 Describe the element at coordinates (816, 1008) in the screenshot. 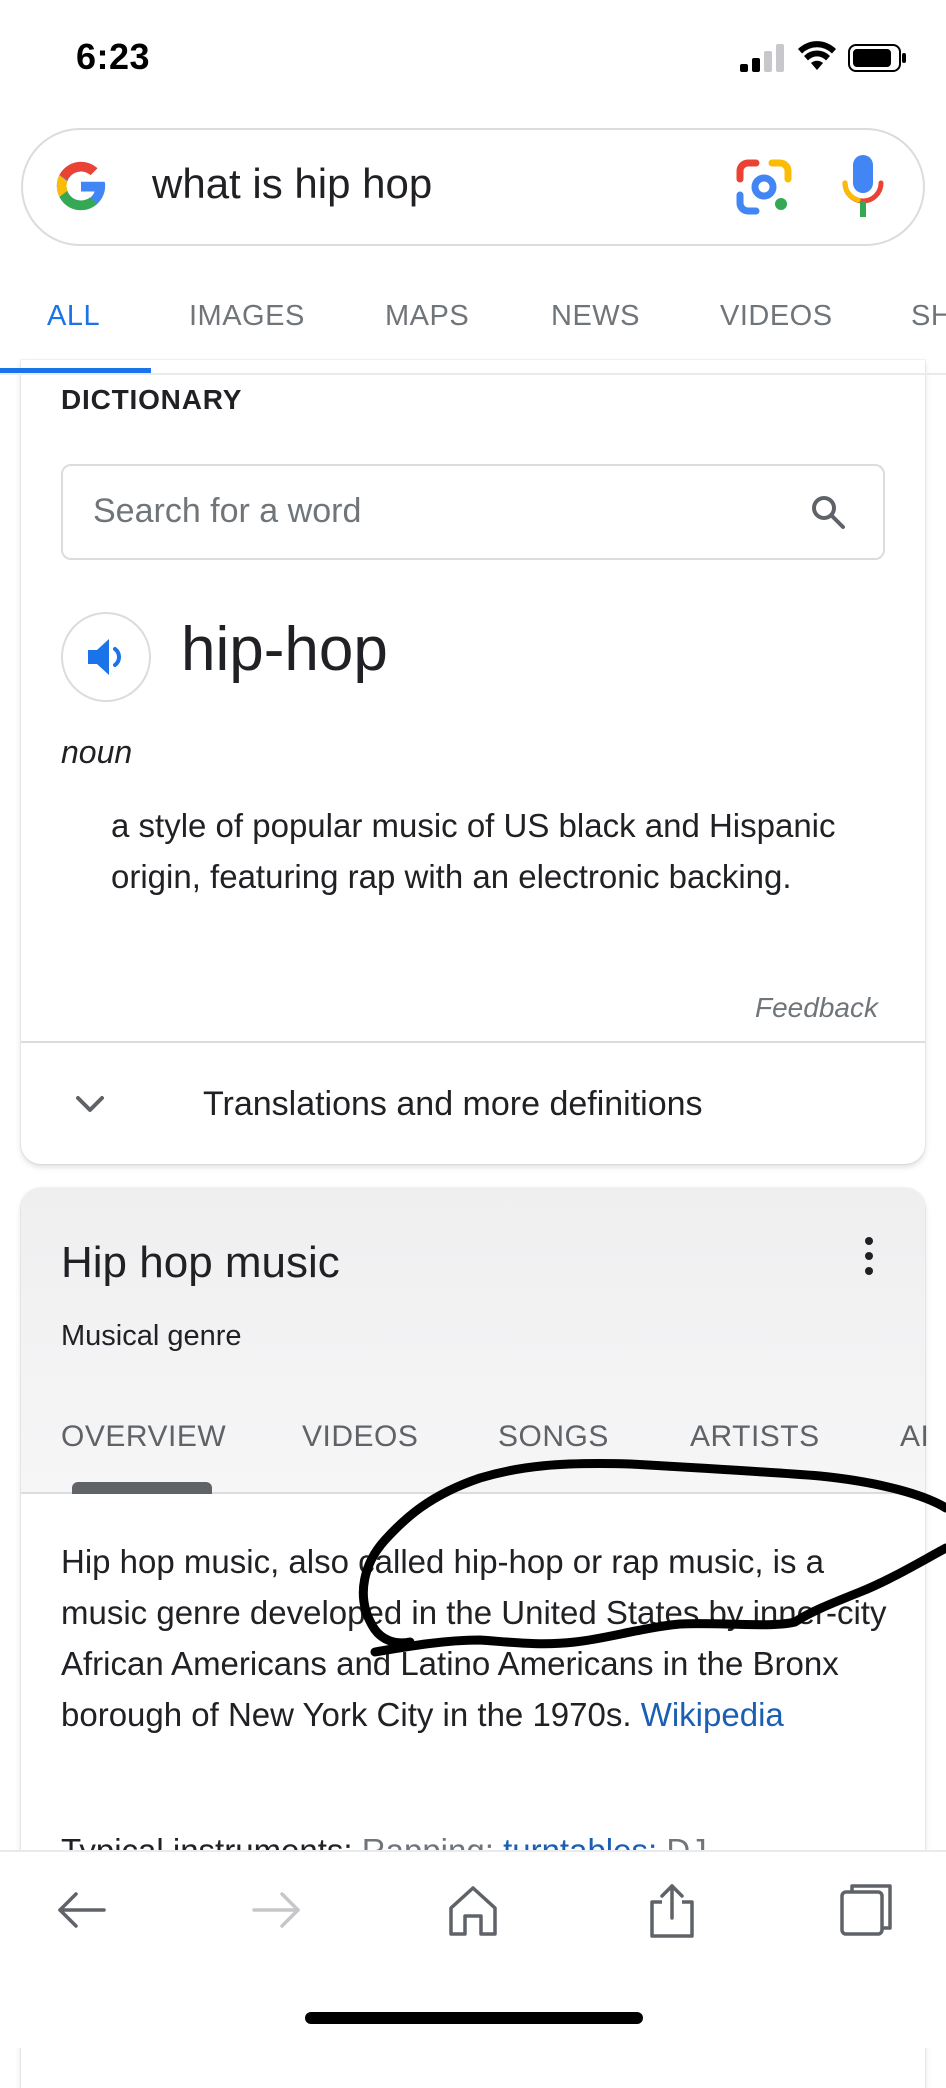

I see `feedback-link: Feedback` at that location.